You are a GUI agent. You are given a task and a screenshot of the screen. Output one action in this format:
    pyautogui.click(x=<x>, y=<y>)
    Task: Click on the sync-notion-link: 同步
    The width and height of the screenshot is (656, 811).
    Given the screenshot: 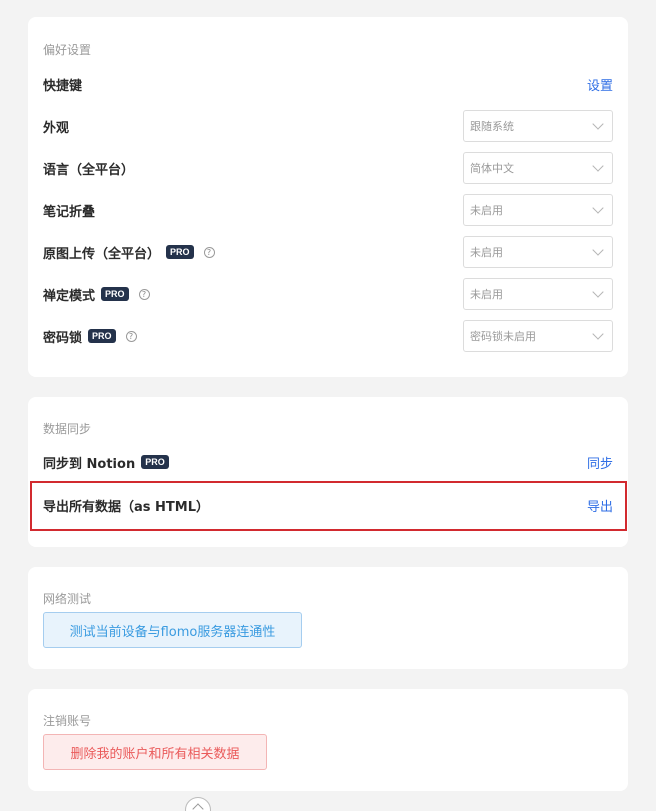 What is the action you would take?
    pyautogui.click(x=600, y=462)
    